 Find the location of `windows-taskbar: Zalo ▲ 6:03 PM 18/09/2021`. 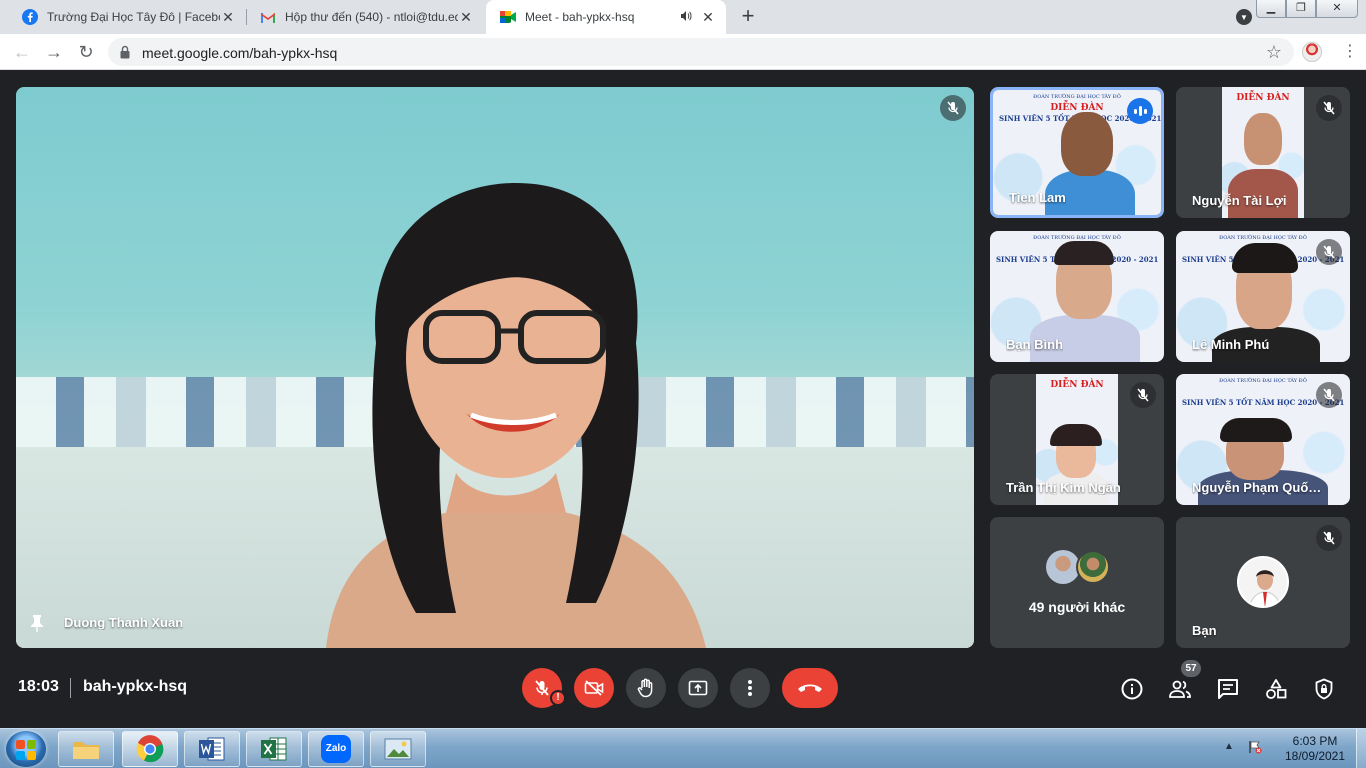

windows-taskbar: Zalo ▲ 6:03 PM 18/09/2021 is located at coordinates (683, 748).